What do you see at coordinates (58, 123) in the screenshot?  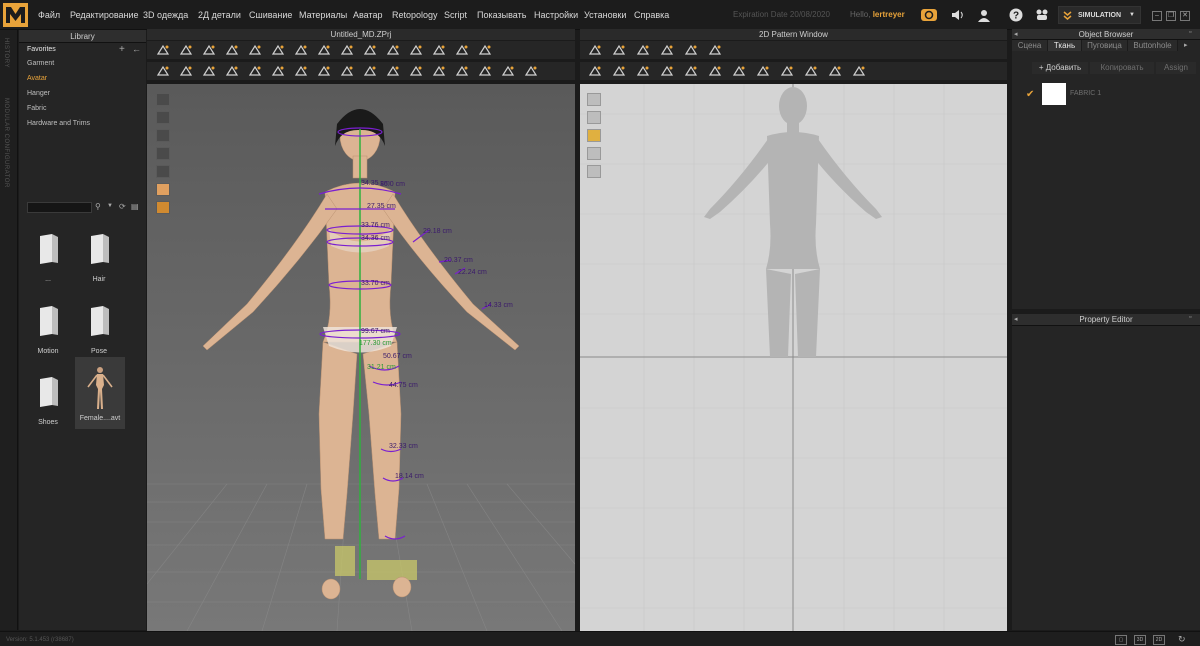 I see `library-item-hardware-trims: Hardware and Trims` at bounding box center [58, 123].